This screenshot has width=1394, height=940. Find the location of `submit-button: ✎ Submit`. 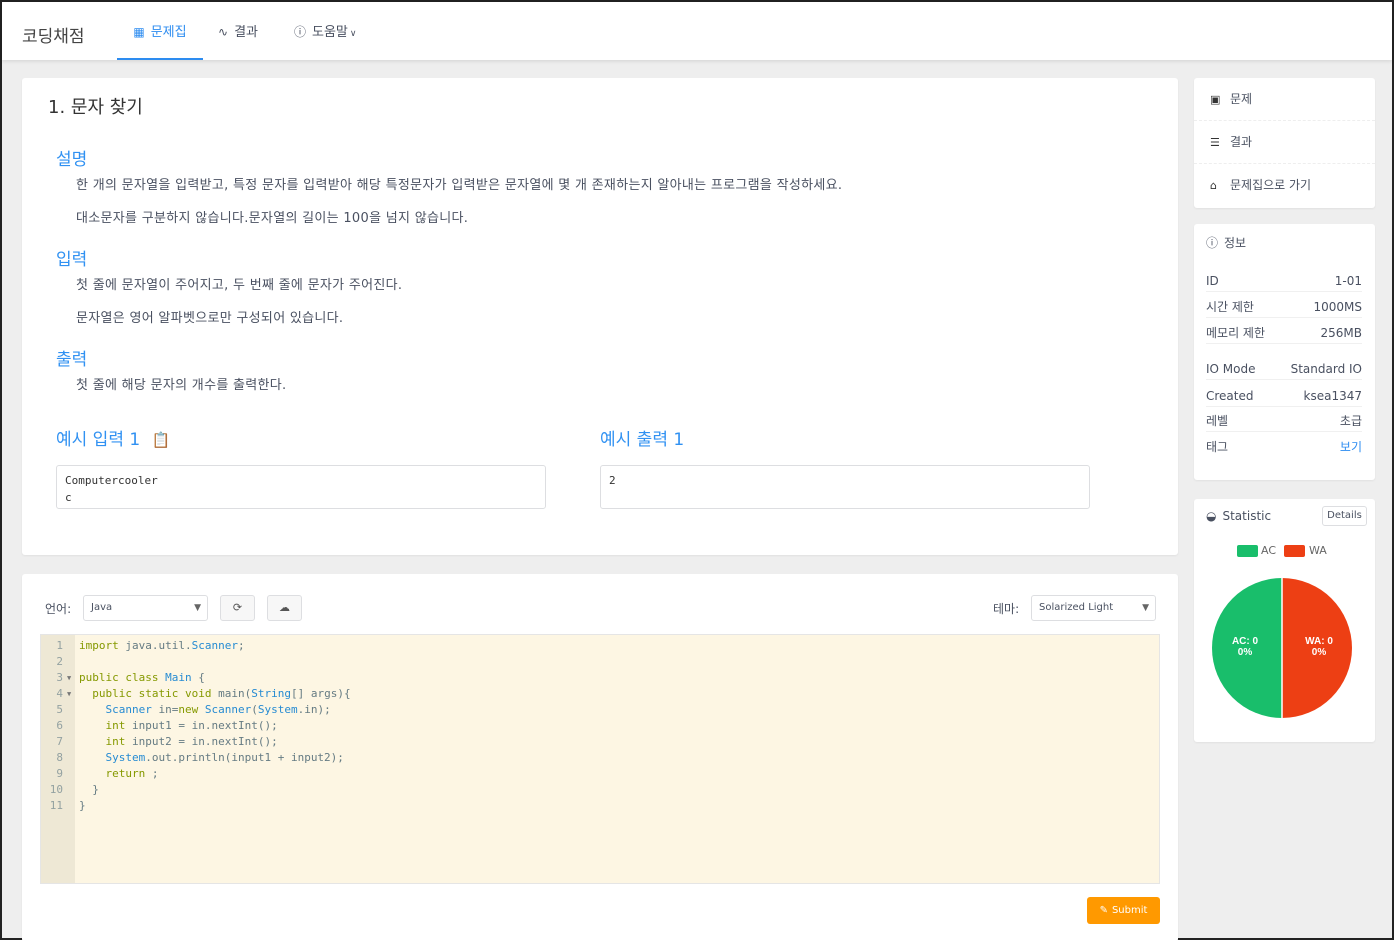

submit-button: ✎ Submit is located at coordinates (1123, 910).